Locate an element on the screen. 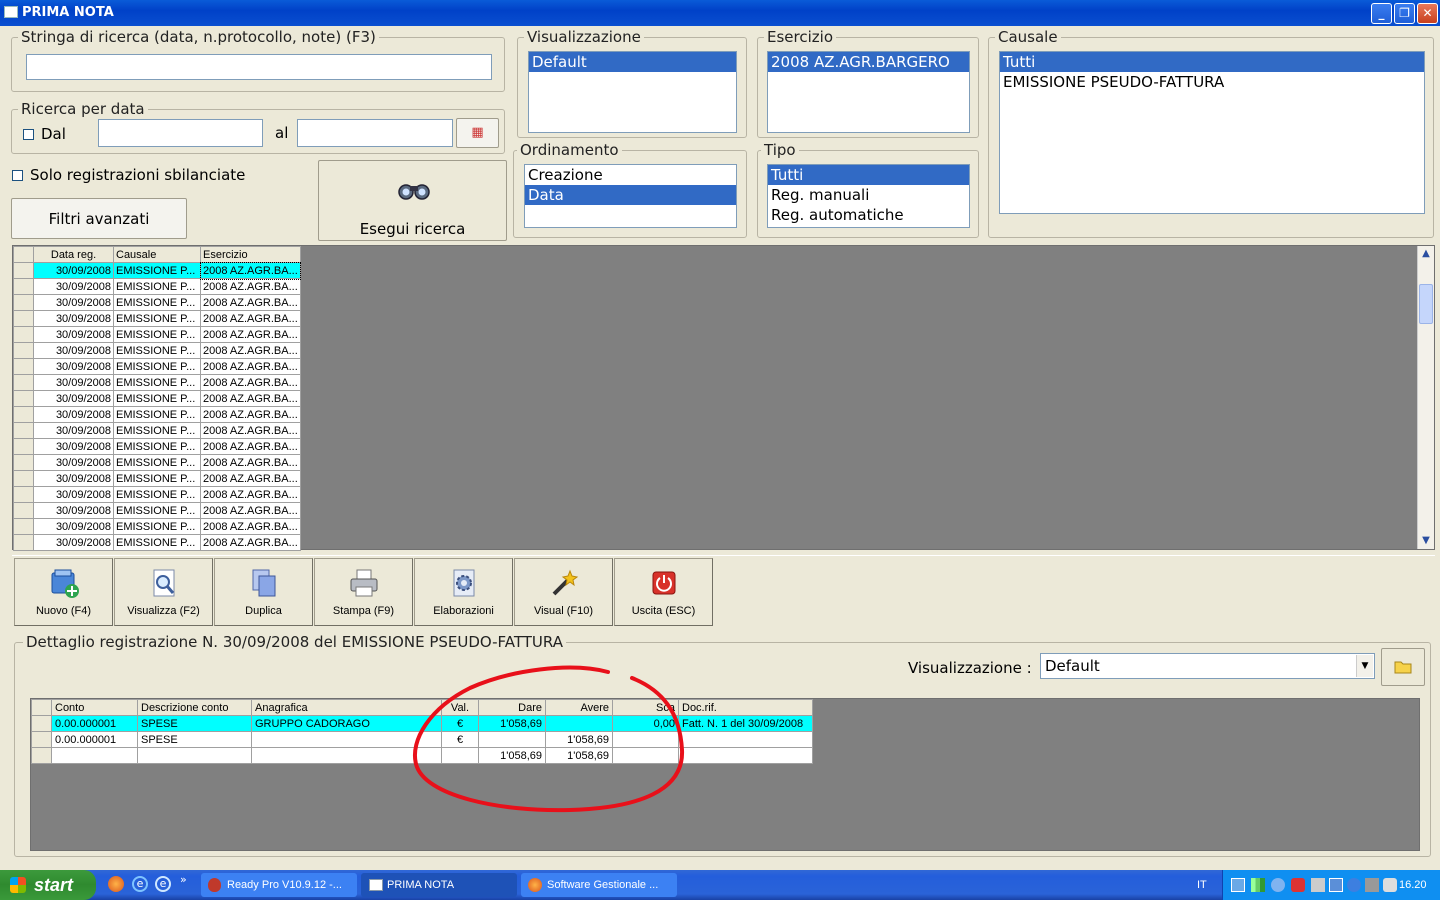 This screenshot has width=1440, height=900. new-button: Nuovo (F4) is located at coordinates (63, 592).